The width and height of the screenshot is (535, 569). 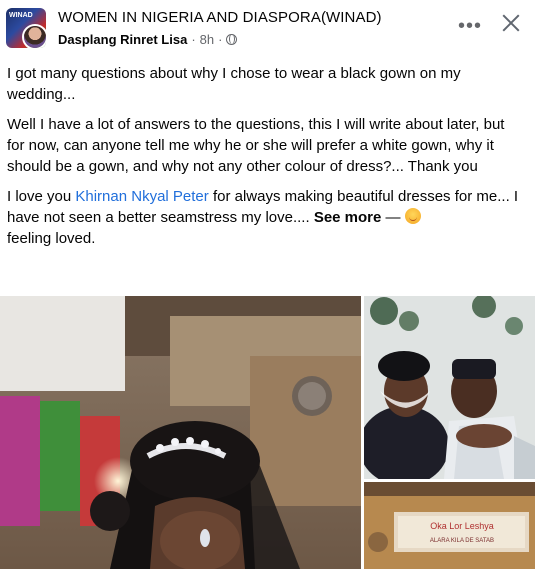 I want to click on feeling-dash: —, so click(x=393, y=217).